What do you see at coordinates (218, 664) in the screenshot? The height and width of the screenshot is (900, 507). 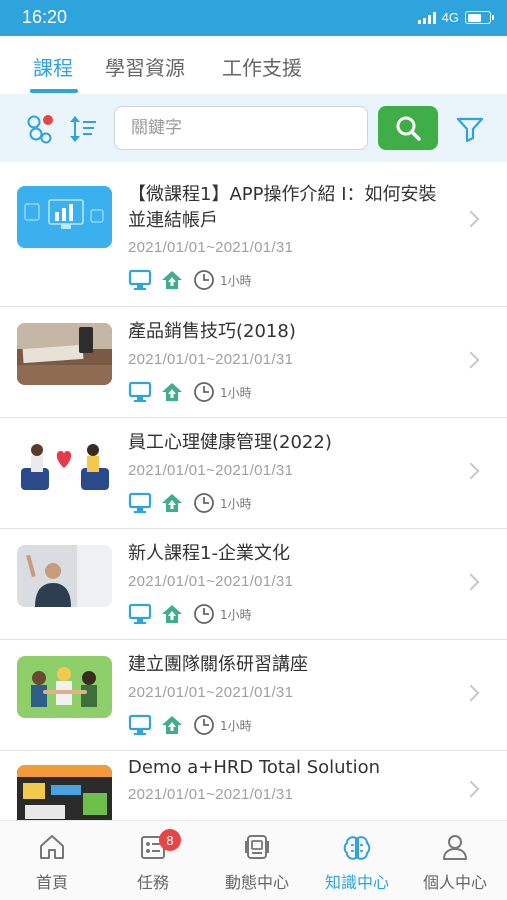 I see `course-title: 建立團隊關係研習講座` at bounding box center [218, 664].